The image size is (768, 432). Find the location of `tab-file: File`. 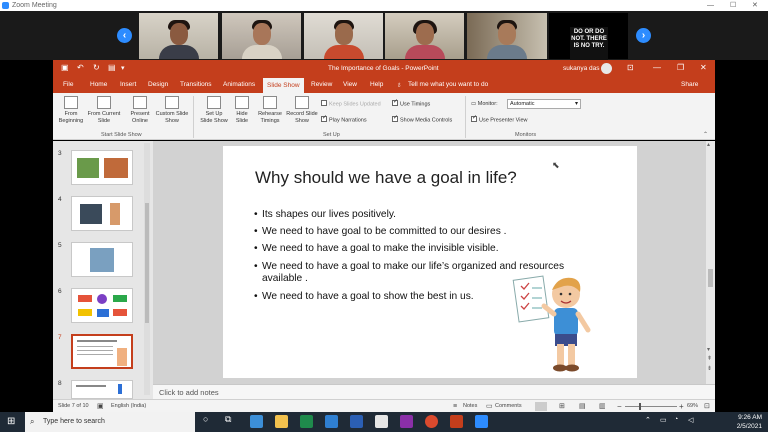

tab-file: File is located at coordinates (68, 85).